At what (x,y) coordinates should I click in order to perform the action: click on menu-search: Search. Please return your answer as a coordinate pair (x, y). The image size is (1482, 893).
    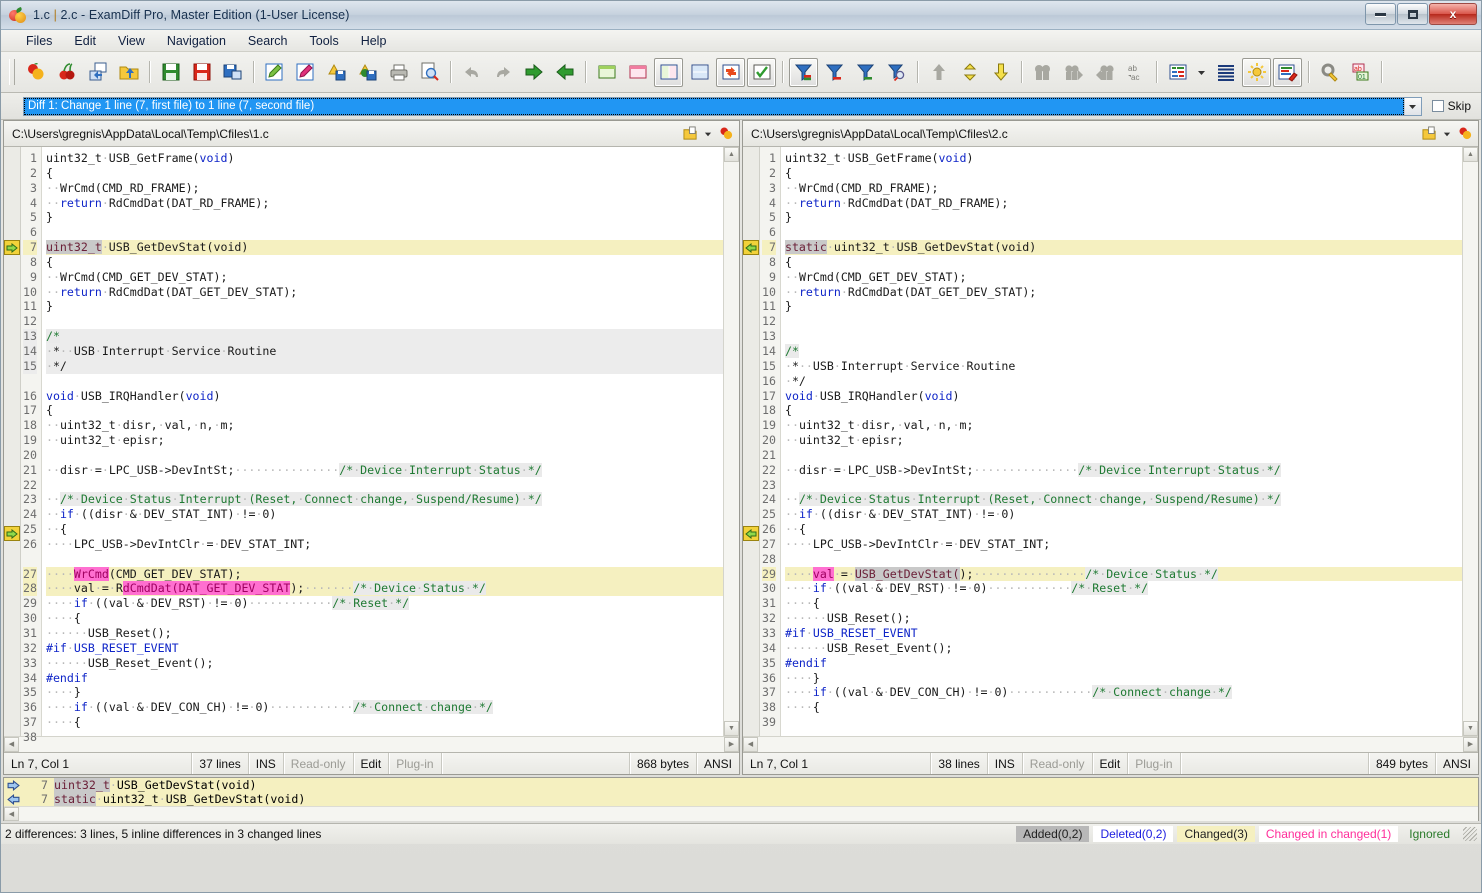
    Looking at the image, I should click on (268, 41).